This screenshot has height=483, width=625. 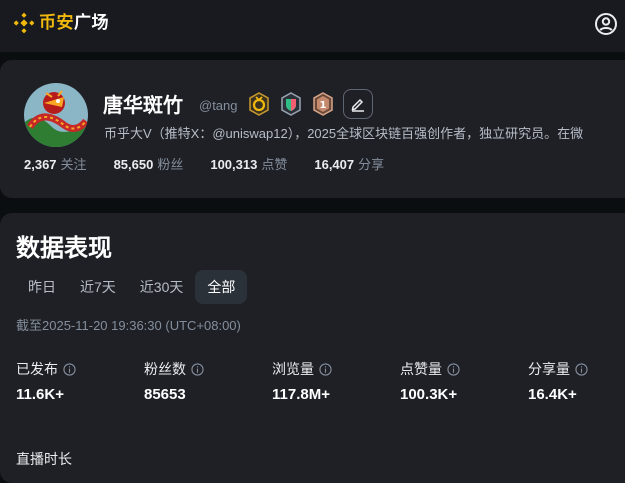 I want to click on metric-value: 11.6K+, so click(x=40, y=394).